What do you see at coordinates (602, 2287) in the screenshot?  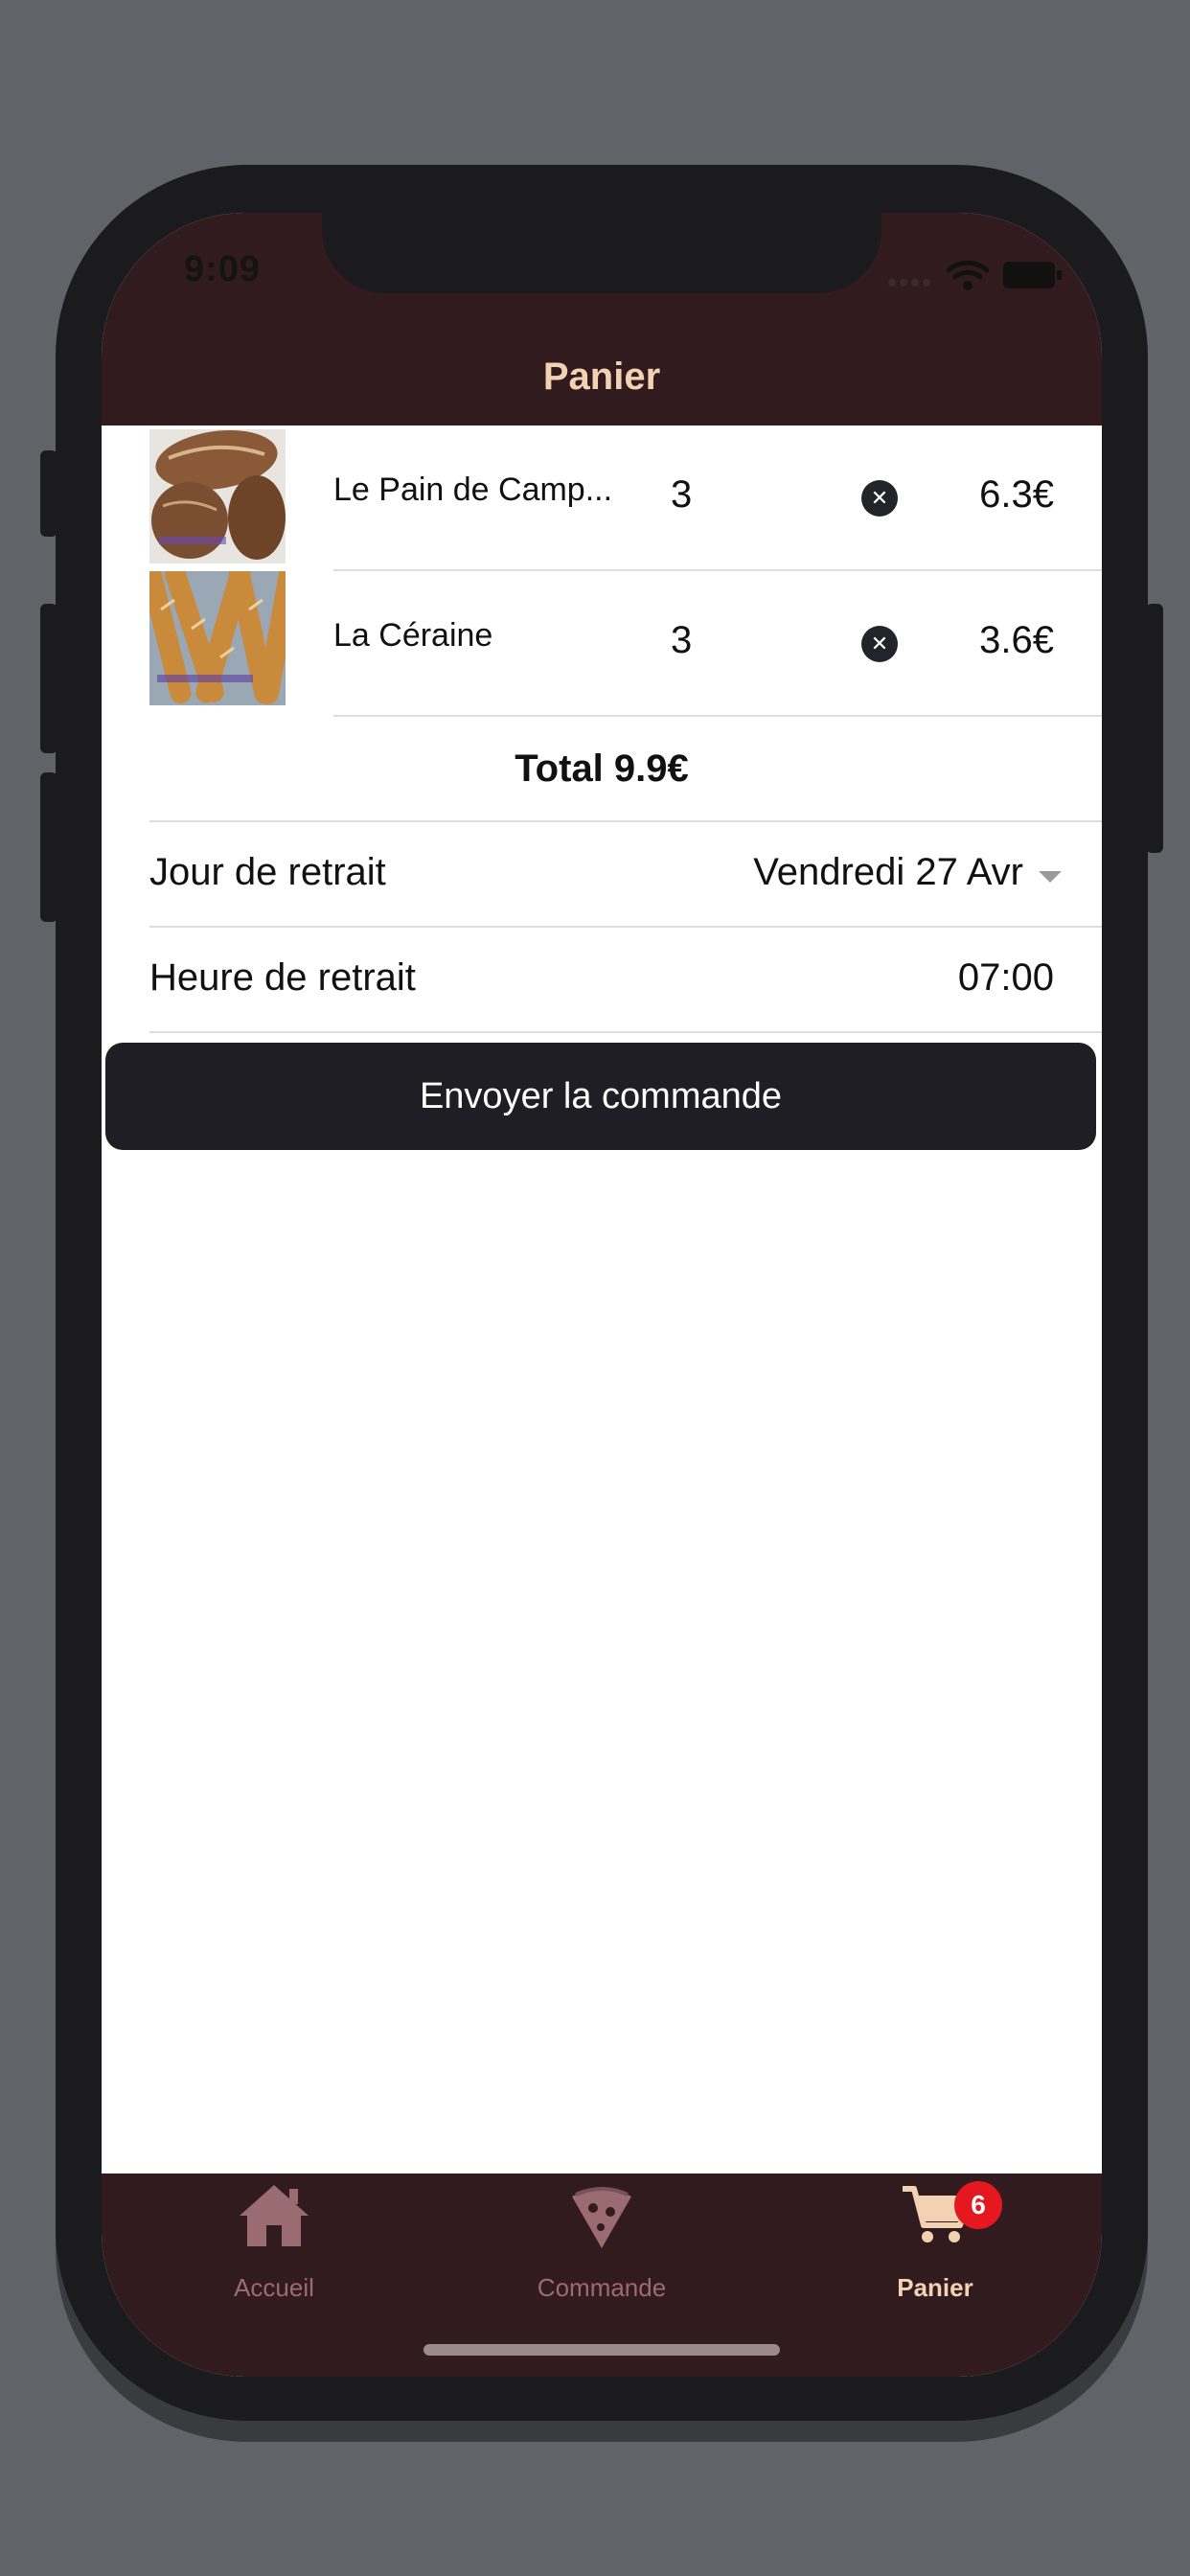 I see `tab-label: Commande` at bounding box center [602, 2287].